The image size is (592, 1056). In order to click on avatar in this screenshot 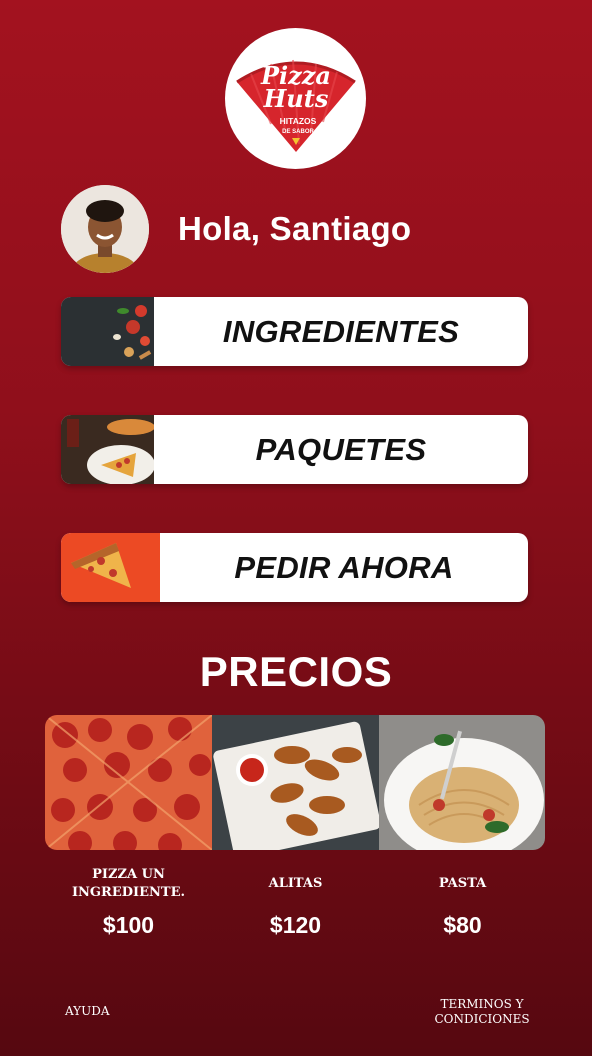, I will do `click(105, 229)`.